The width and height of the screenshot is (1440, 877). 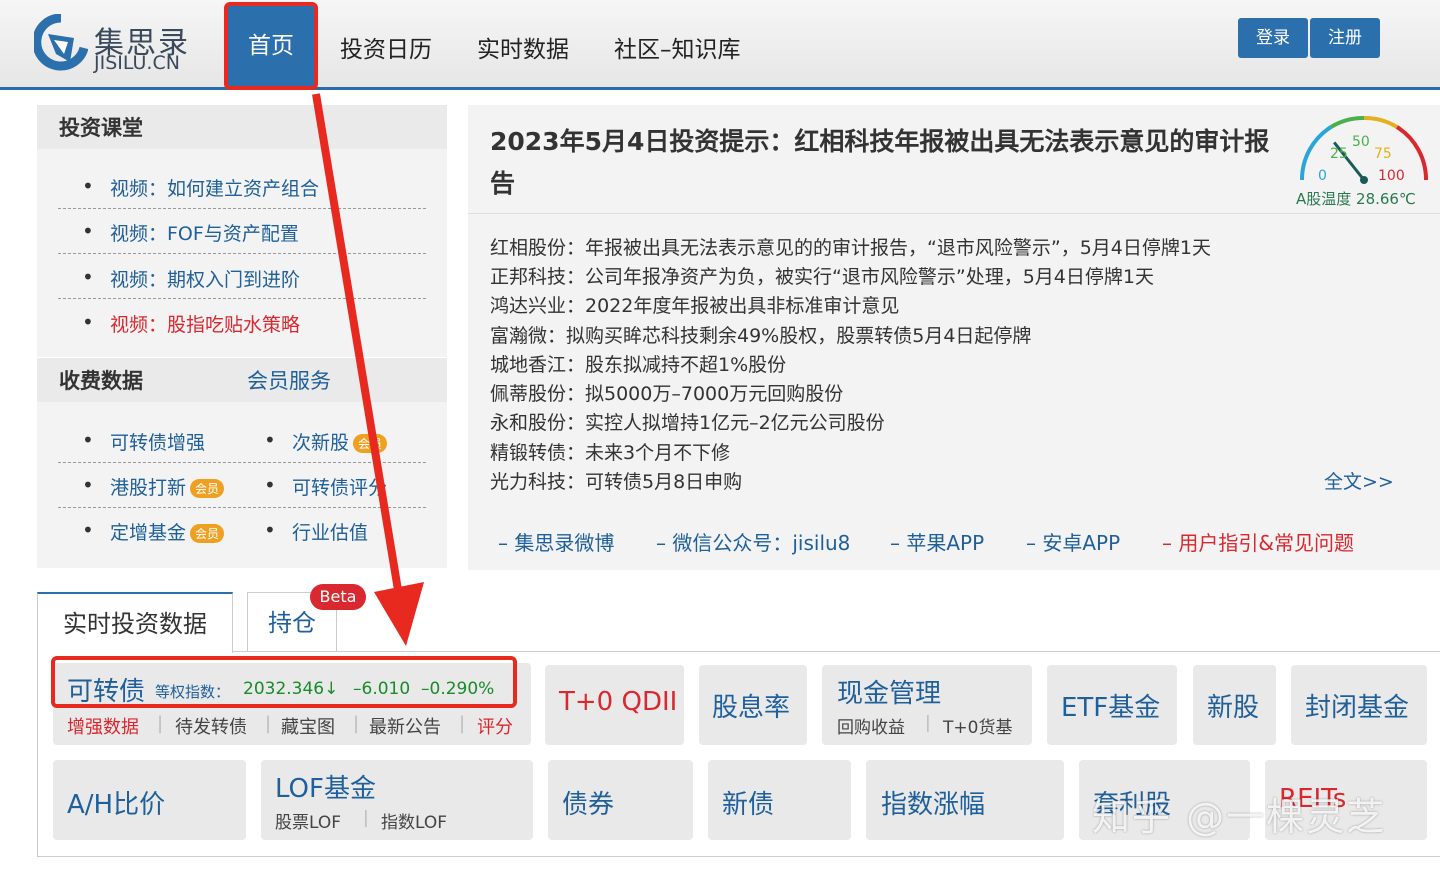 I want to click on tile-dividend: 股息率, so click(x=753, y=705).